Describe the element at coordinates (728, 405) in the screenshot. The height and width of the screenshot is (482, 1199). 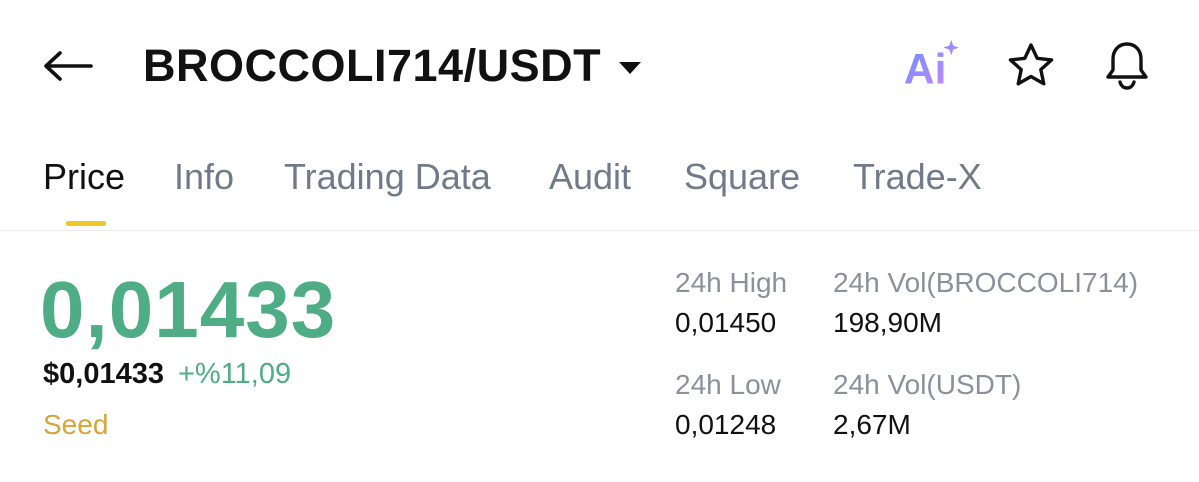
I see `stat-24h-low: 24h Low 0,01248` at that location.